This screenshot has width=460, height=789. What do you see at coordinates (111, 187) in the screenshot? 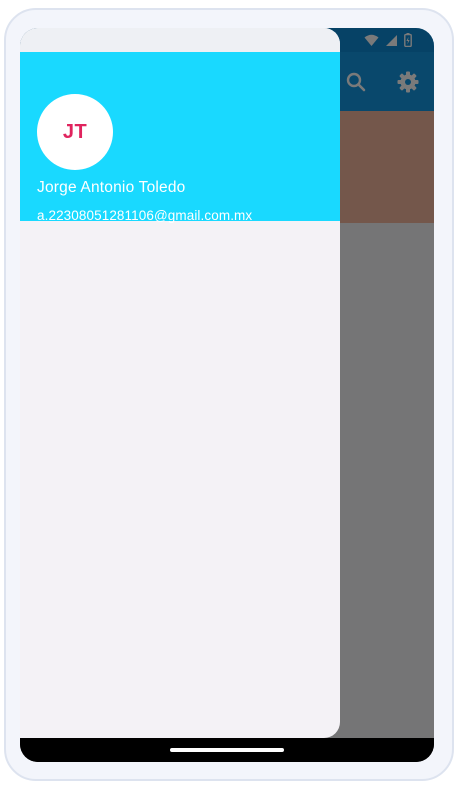
I see `account-name: Jorge Antonio Toledo` at bounding box center [111, 187].